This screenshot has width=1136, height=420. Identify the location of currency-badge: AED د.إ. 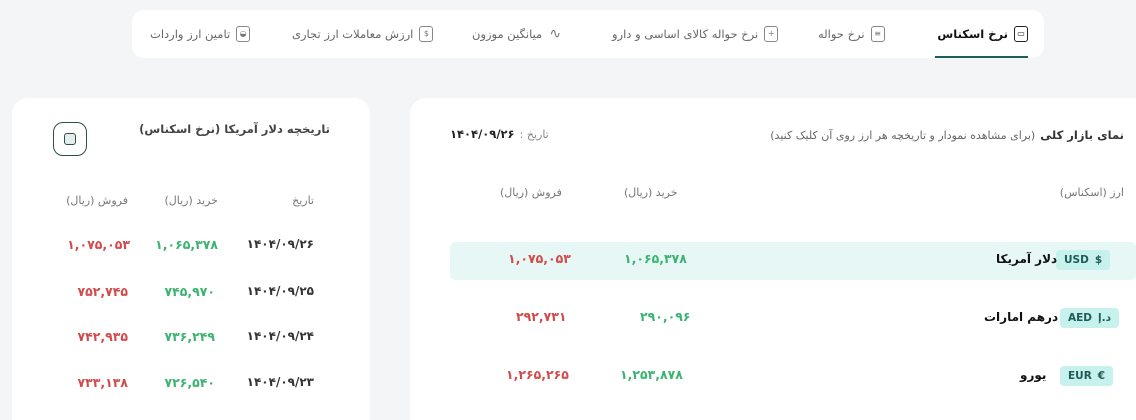
(1089, 318).